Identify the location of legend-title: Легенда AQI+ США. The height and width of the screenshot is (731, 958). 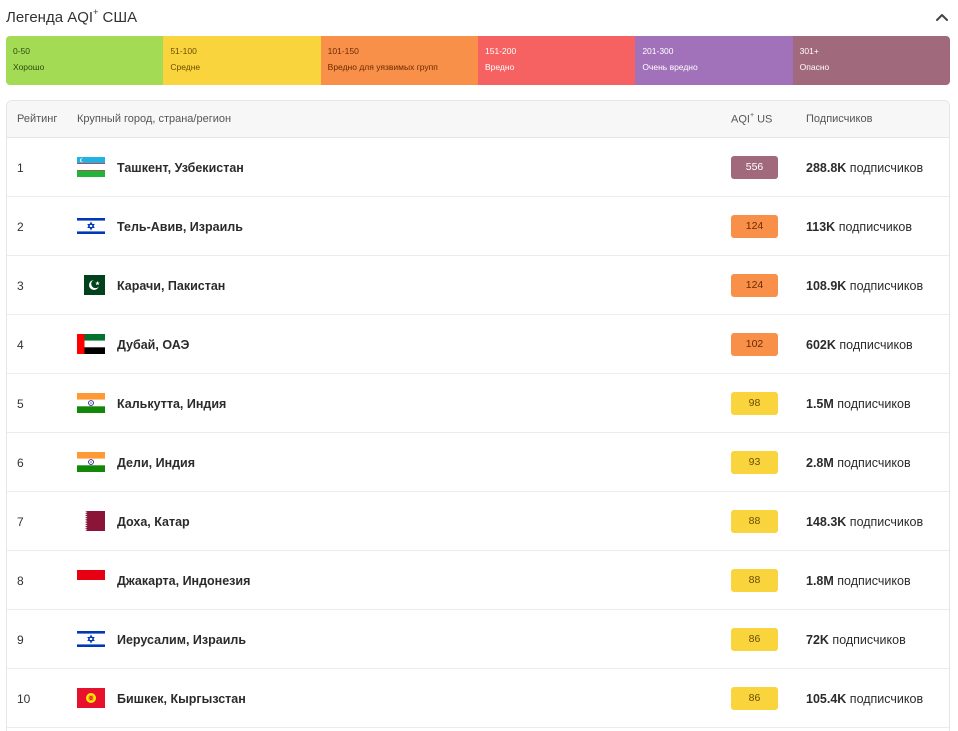
(72, 16).